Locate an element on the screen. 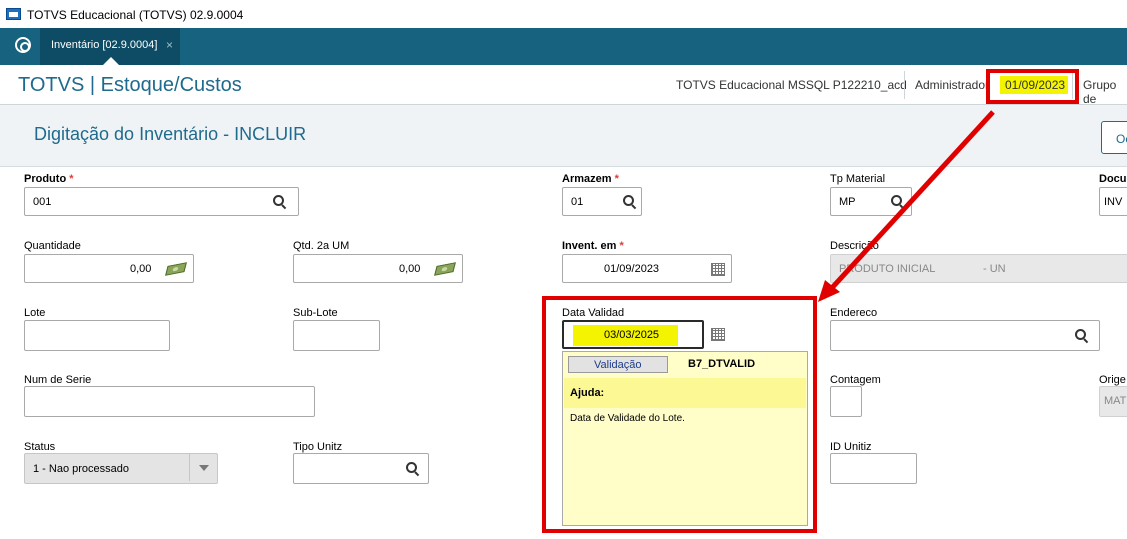  descricao-unit: - UN is located at coordinates (994, 269).